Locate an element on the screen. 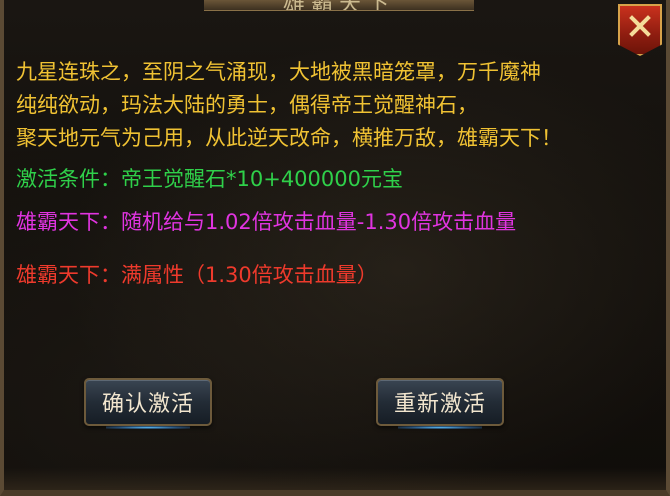  window-title: 雄霸天下 is located at coordinates (339, 5).